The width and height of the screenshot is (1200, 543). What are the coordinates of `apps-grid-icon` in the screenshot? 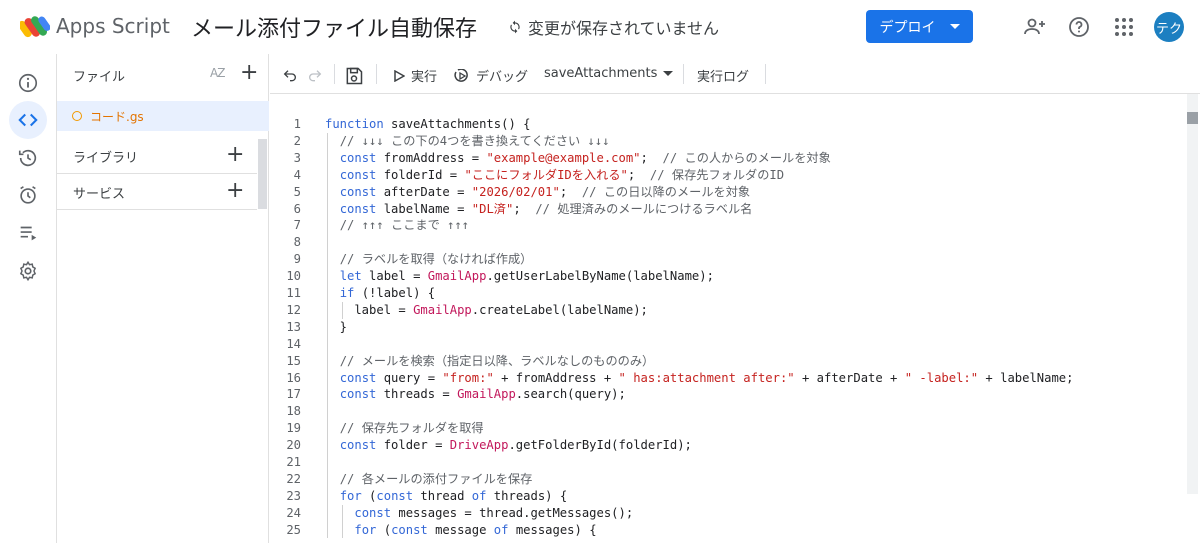 It's located at (1124, 27).